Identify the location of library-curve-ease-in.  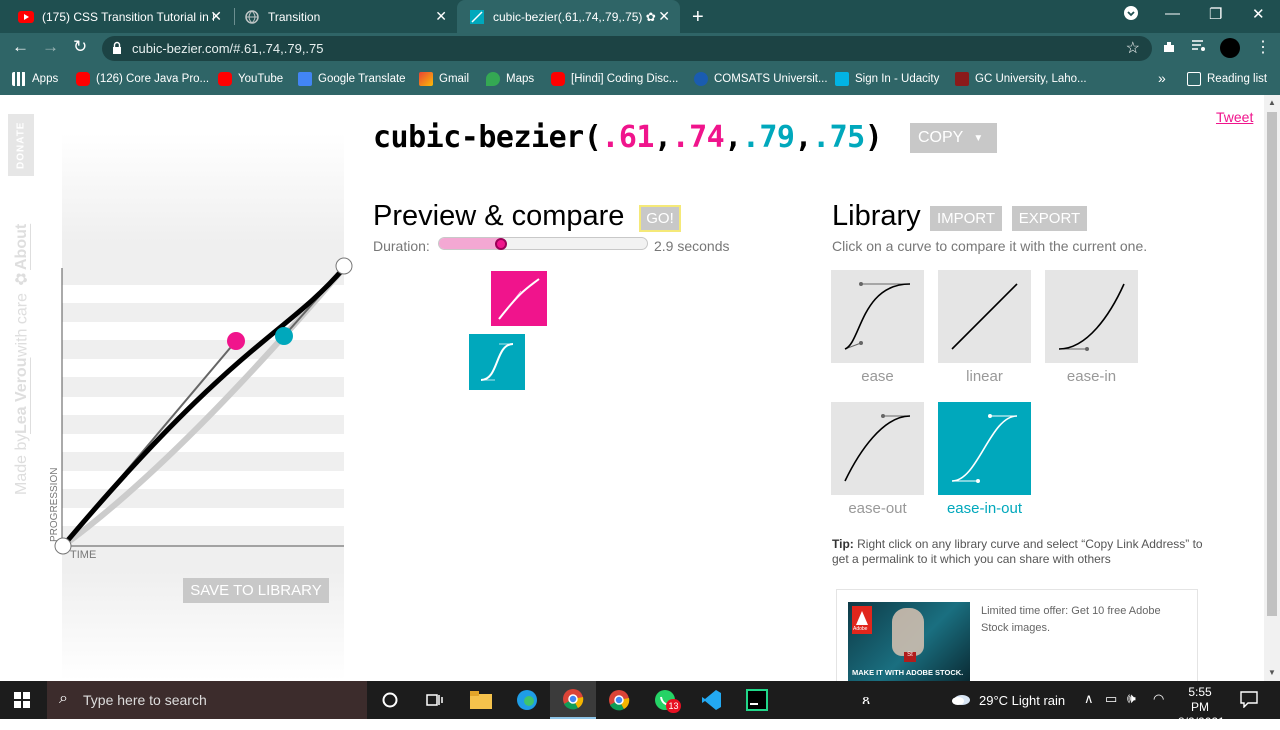
(1091, 316).